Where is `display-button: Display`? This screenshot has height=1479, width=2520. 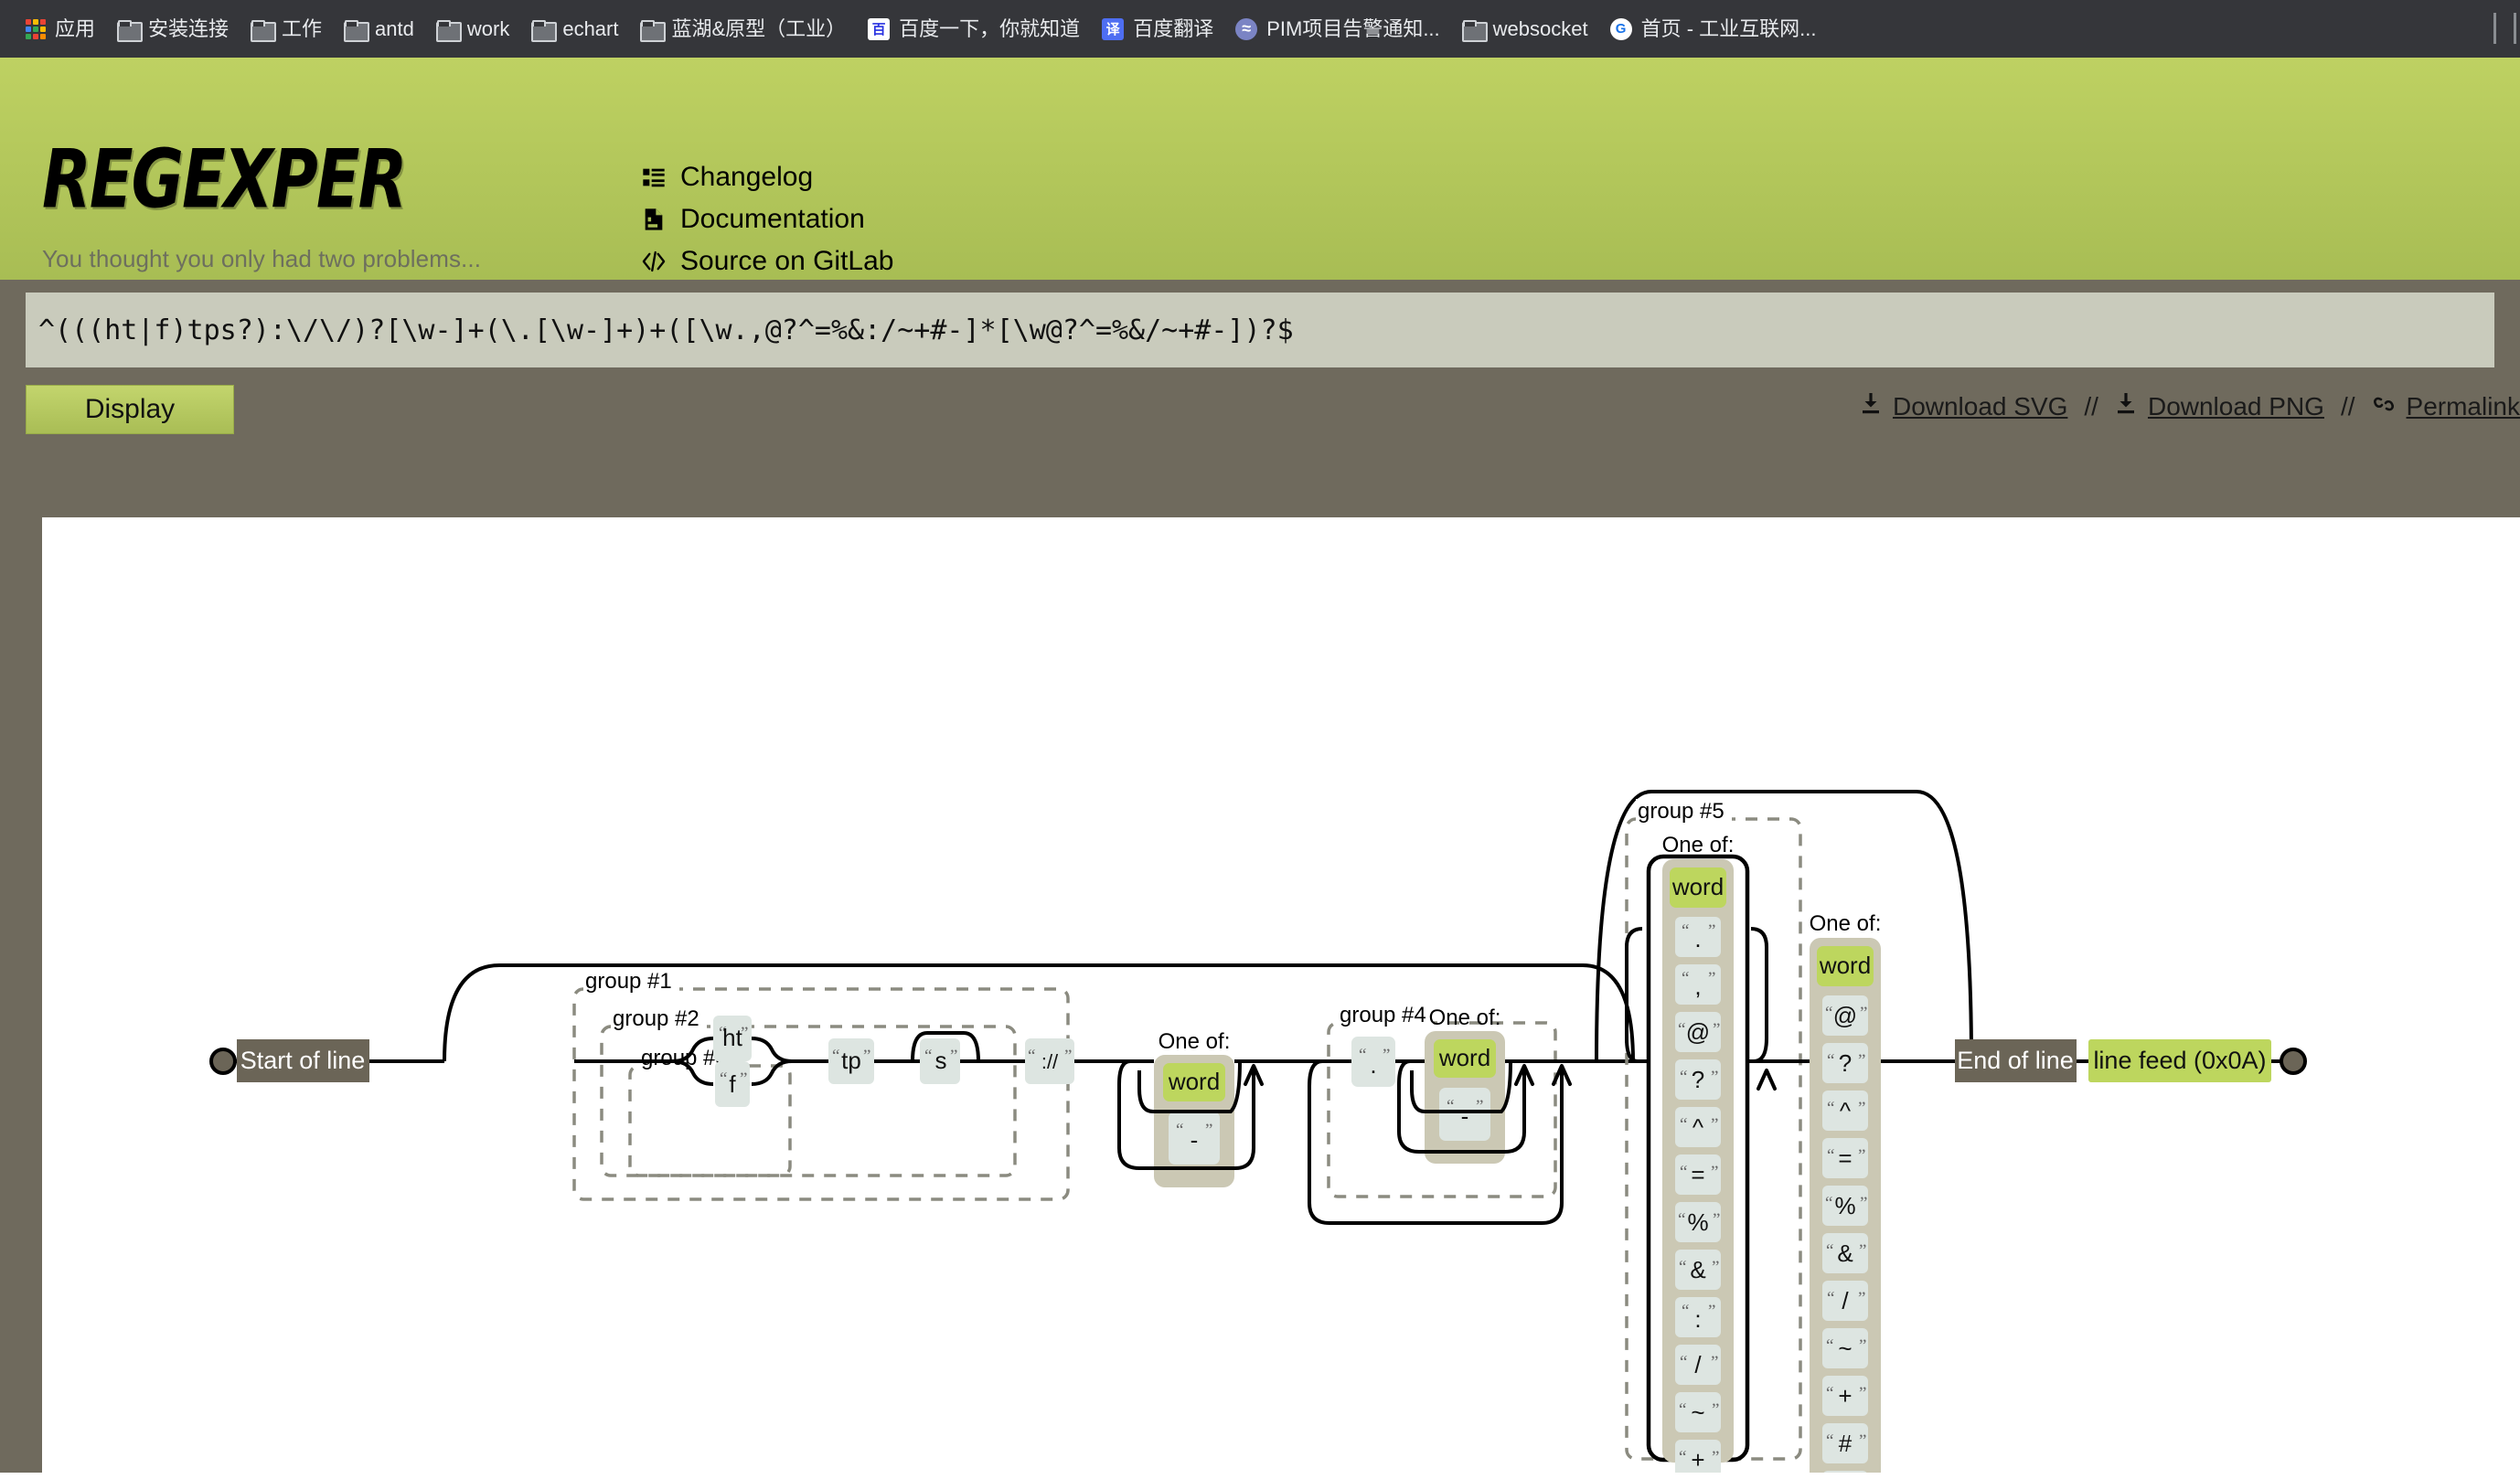 display-button: Display is located at coordinates (130, 409).